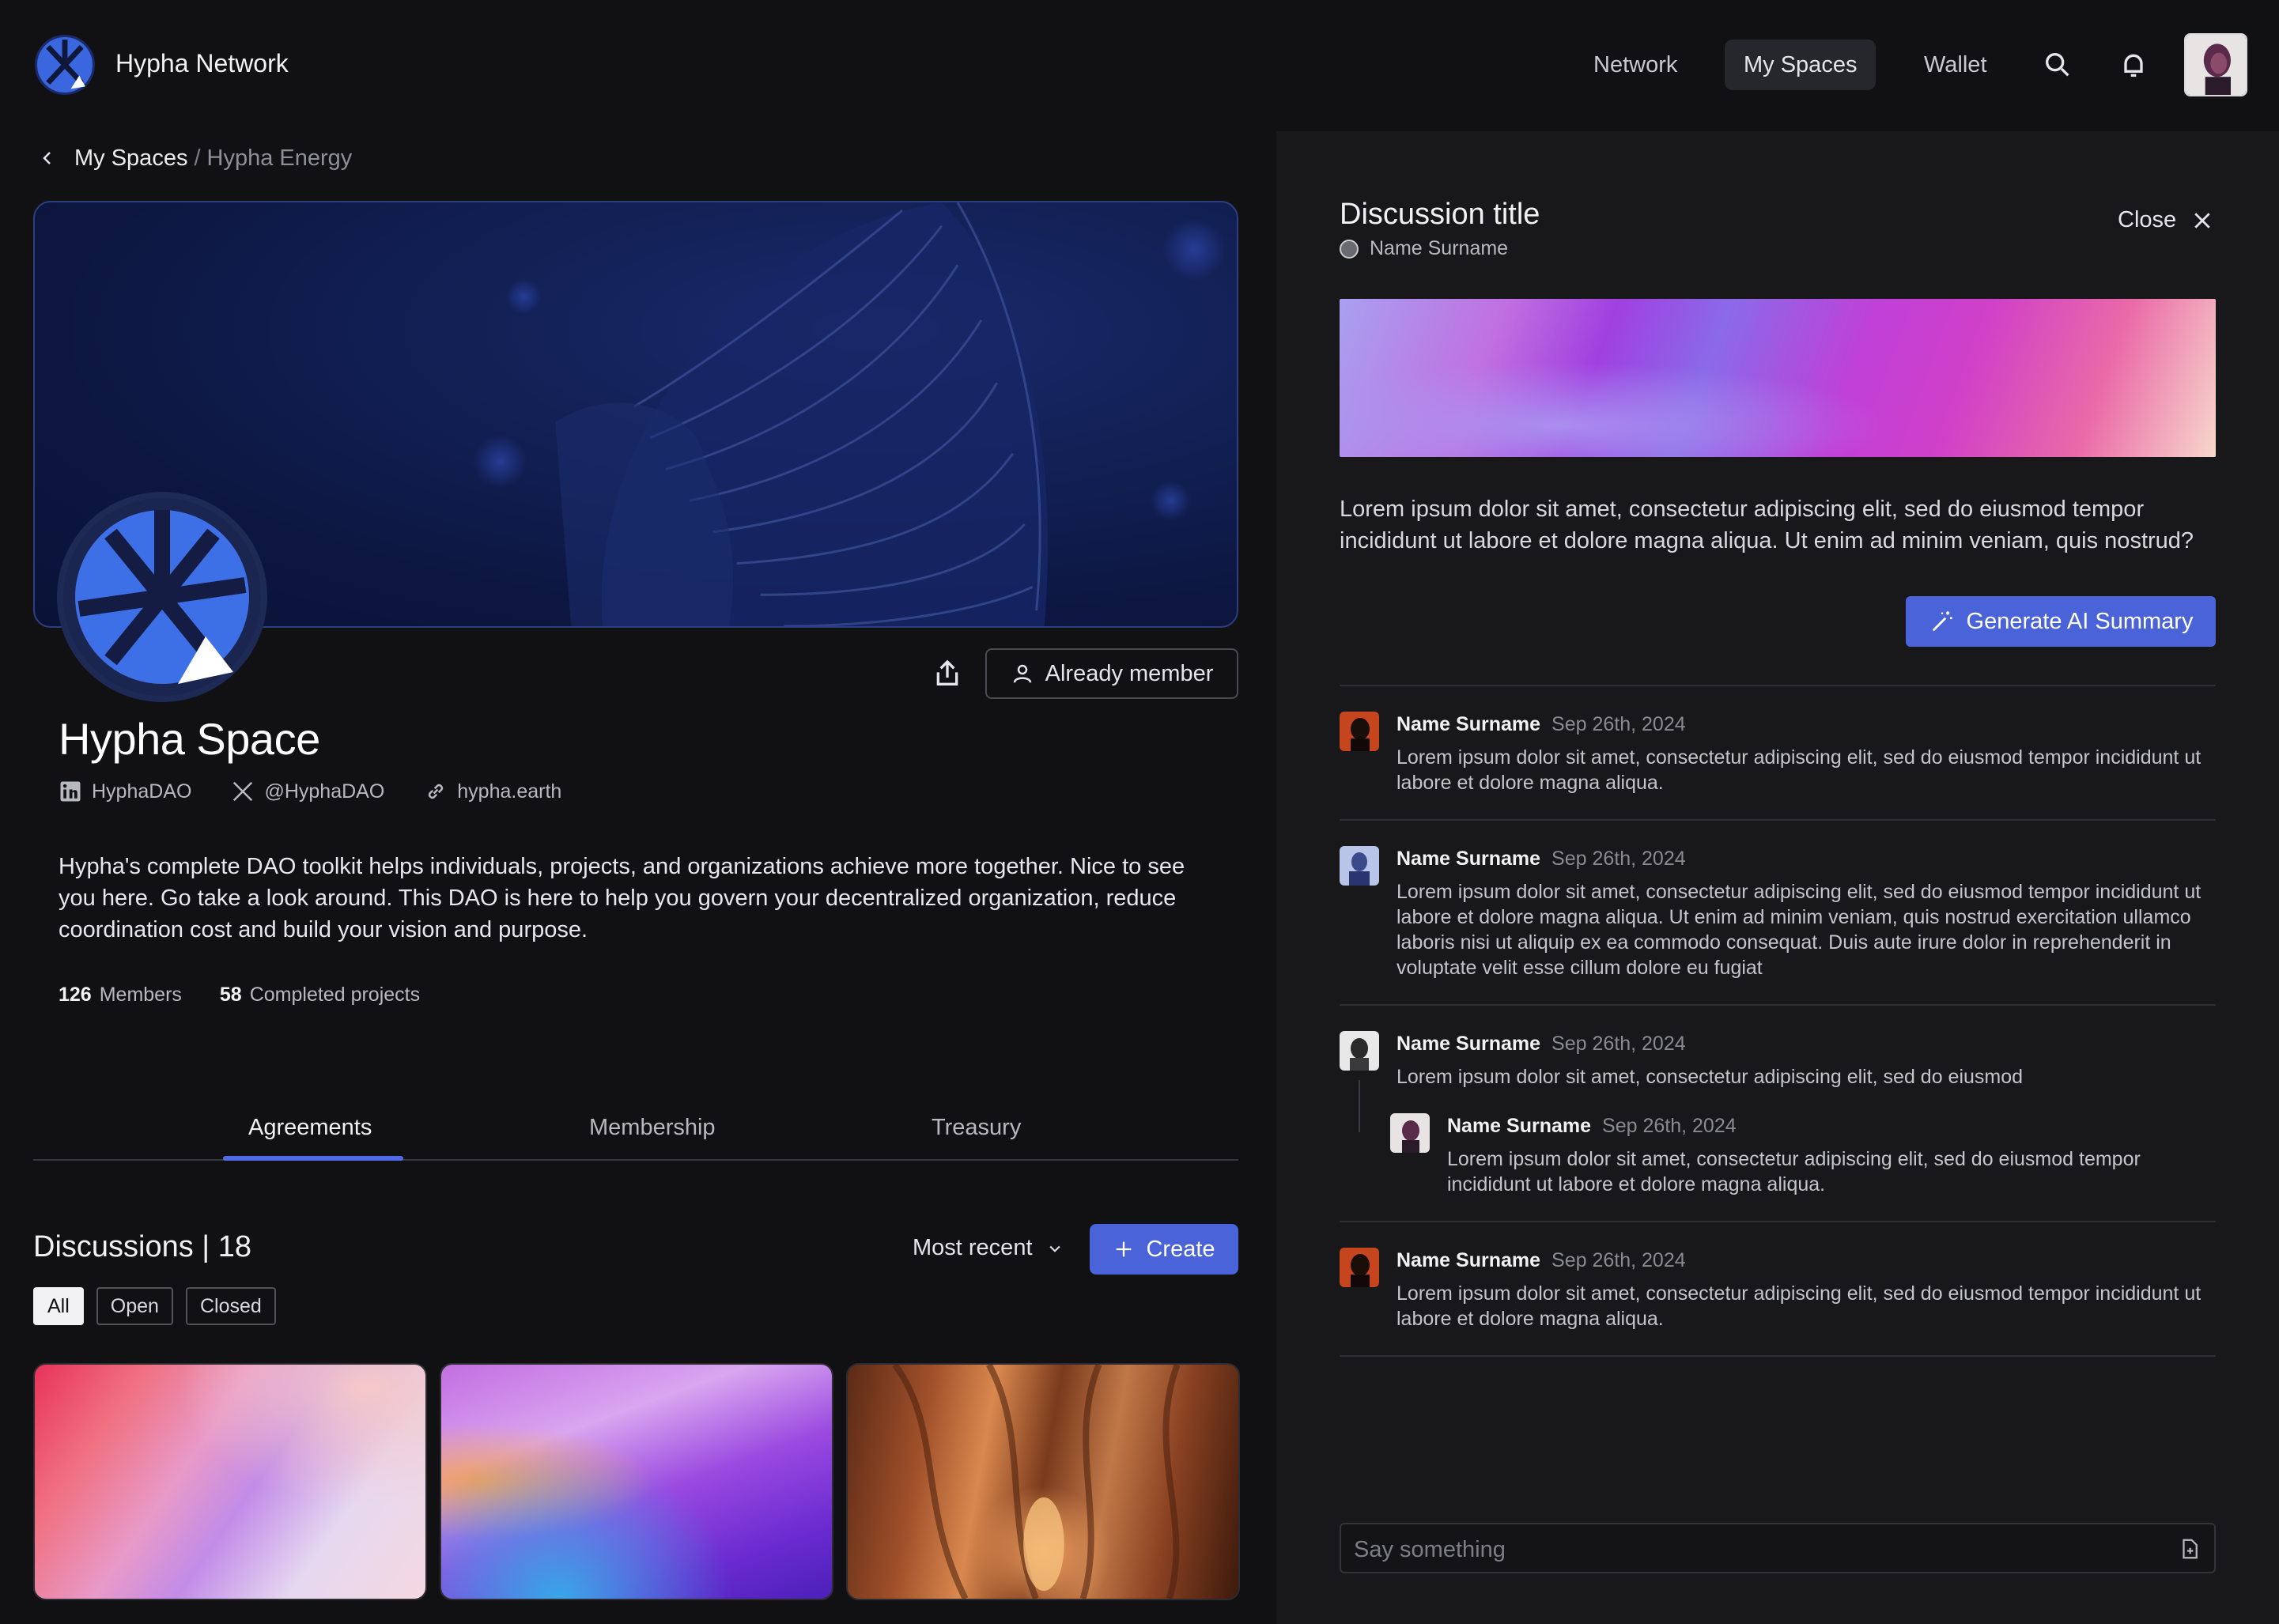  Describe the element at coordinates (131, 159) in the screenshot. I see `breadcrumb-parent: My Spaces` at that location.